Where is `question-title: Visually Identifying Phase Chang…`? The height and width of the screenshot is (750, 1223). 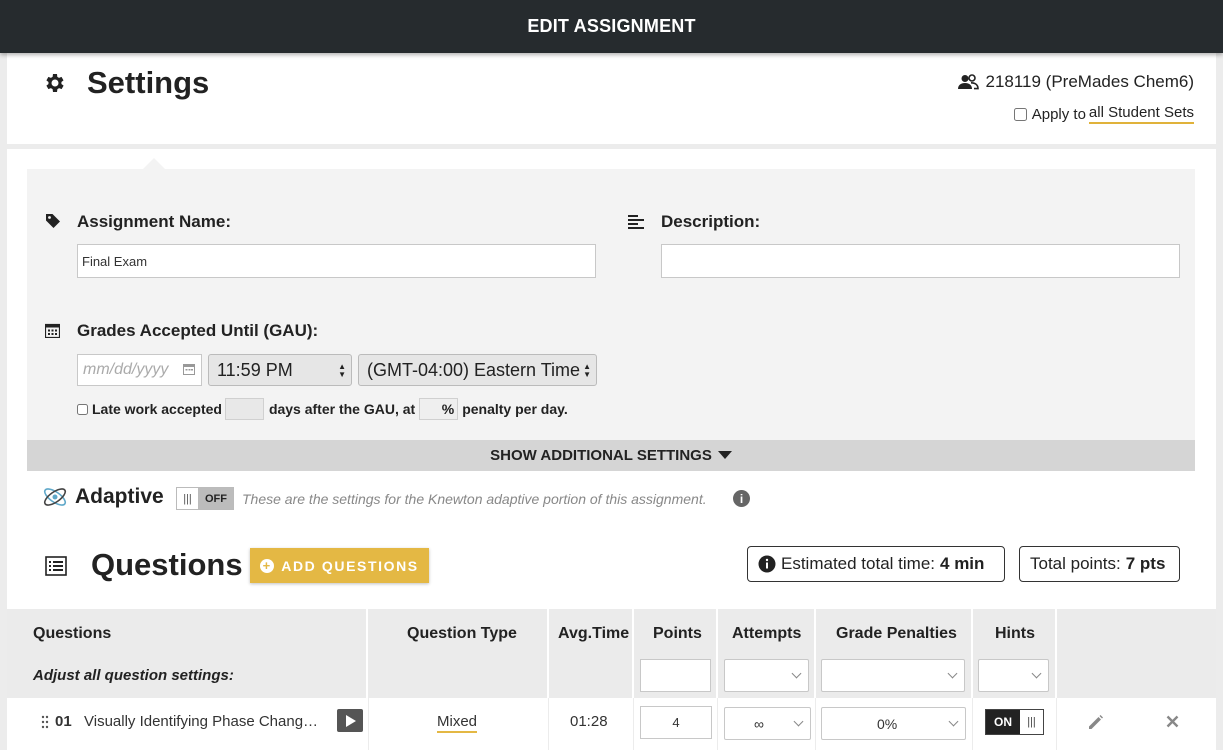
question-title: Visually Identifying Phase Chang… is located at coordinates (201, 721).